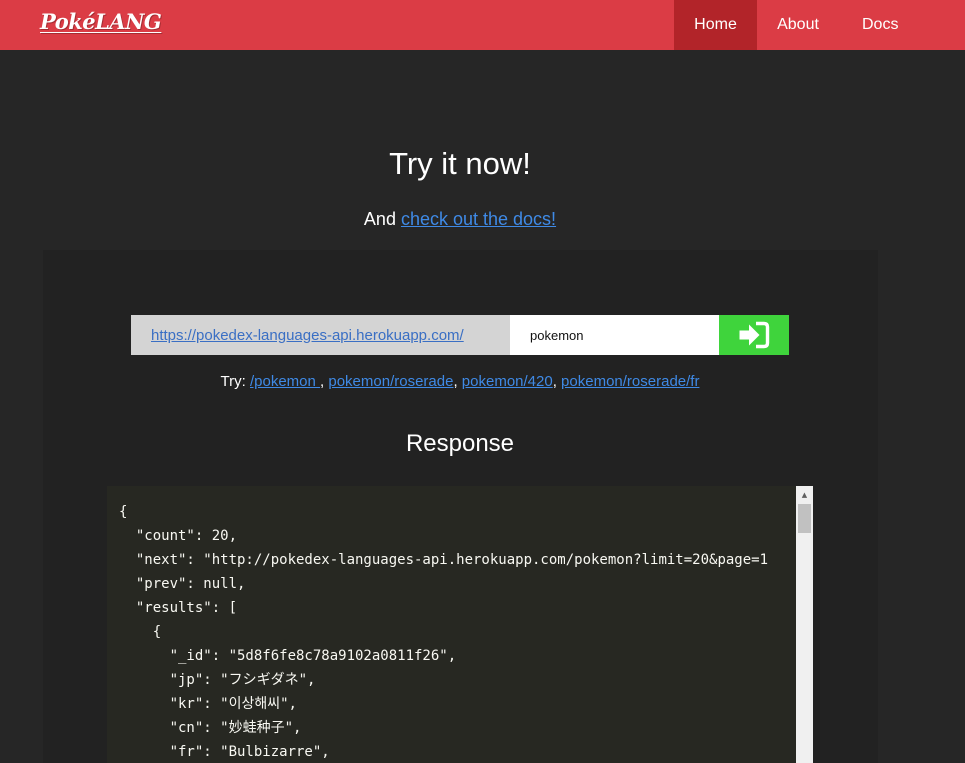 The height and width of the screenshot is (763, 965). Describe the element at coordinates (379, 219) in the screenshot. I see `subtitle-prefix: And` at that location.